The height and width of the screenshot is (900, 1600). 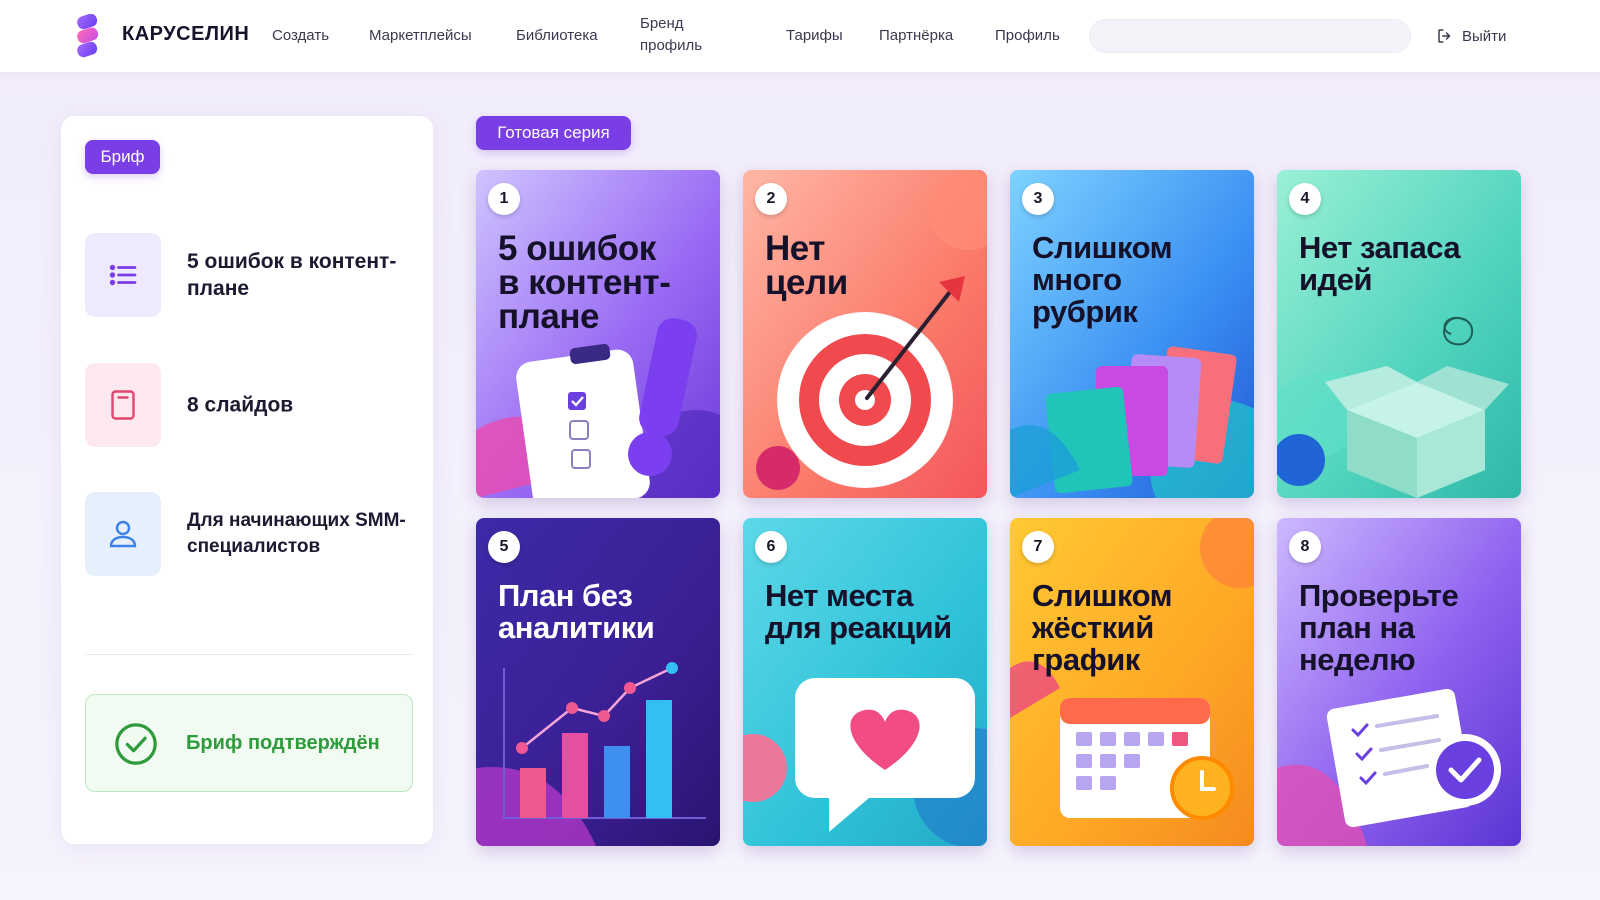 I want to click on nav-brand-profile: Бренд профиль, so click(x=685, y=35).